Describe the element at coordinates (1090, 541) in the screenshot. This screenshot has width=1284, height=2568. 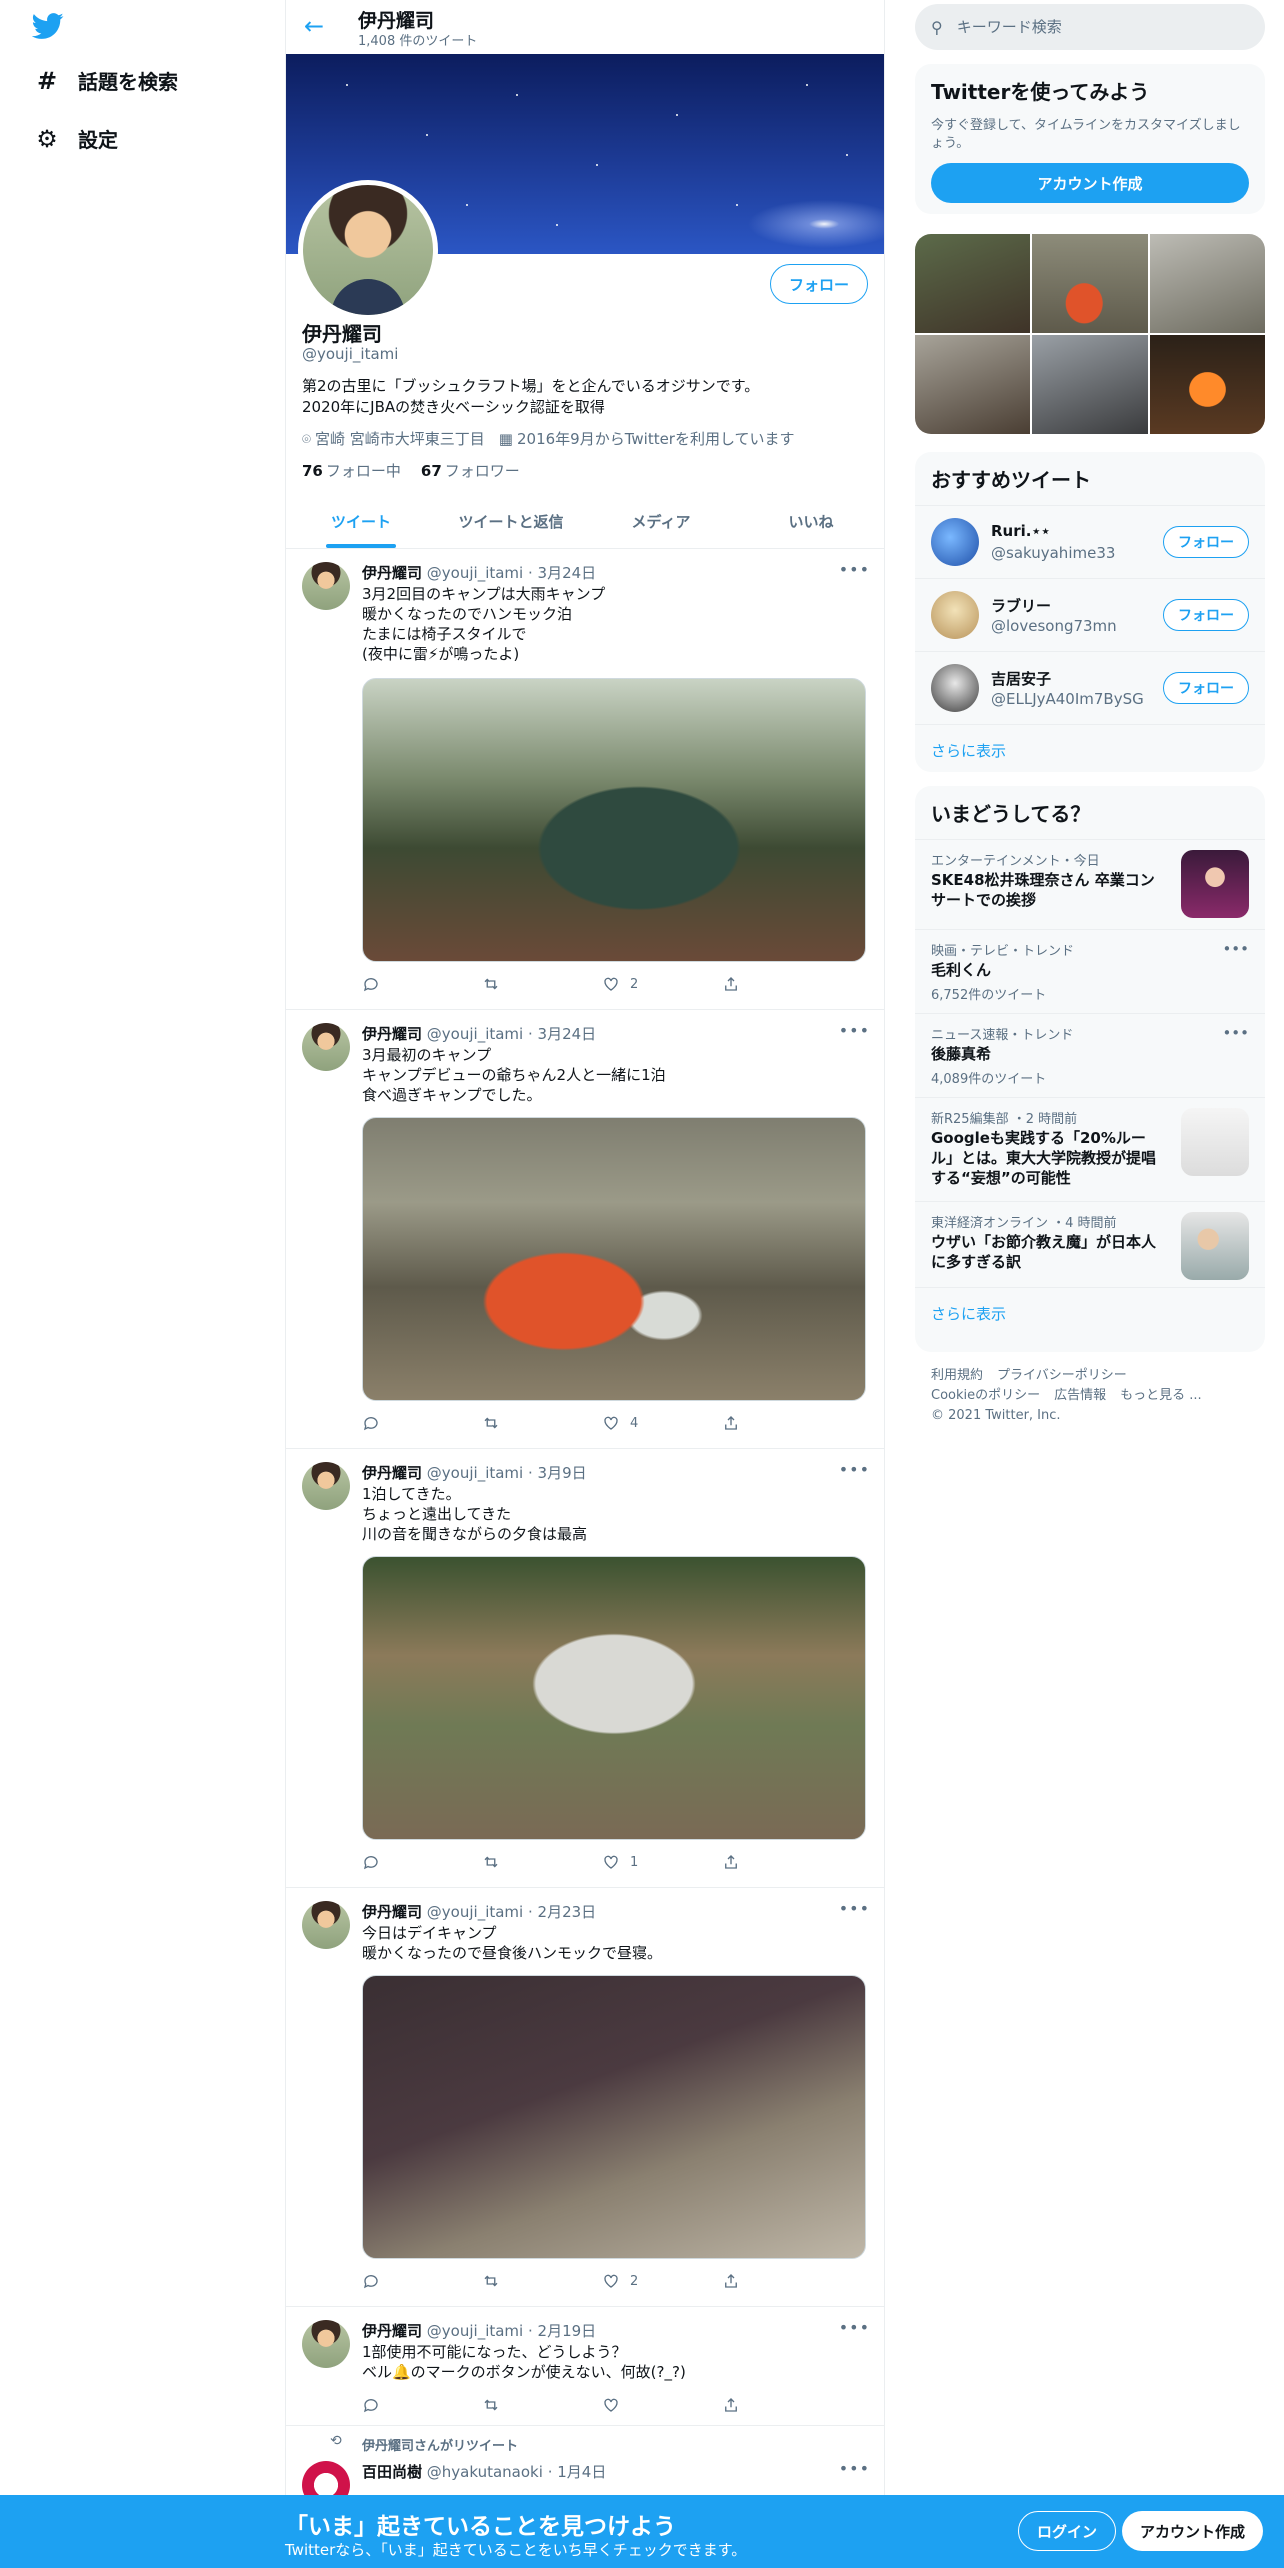
I see `recommend-user: Ruri.⋆⋆ @sakuyahime33 フォロー` at that location.